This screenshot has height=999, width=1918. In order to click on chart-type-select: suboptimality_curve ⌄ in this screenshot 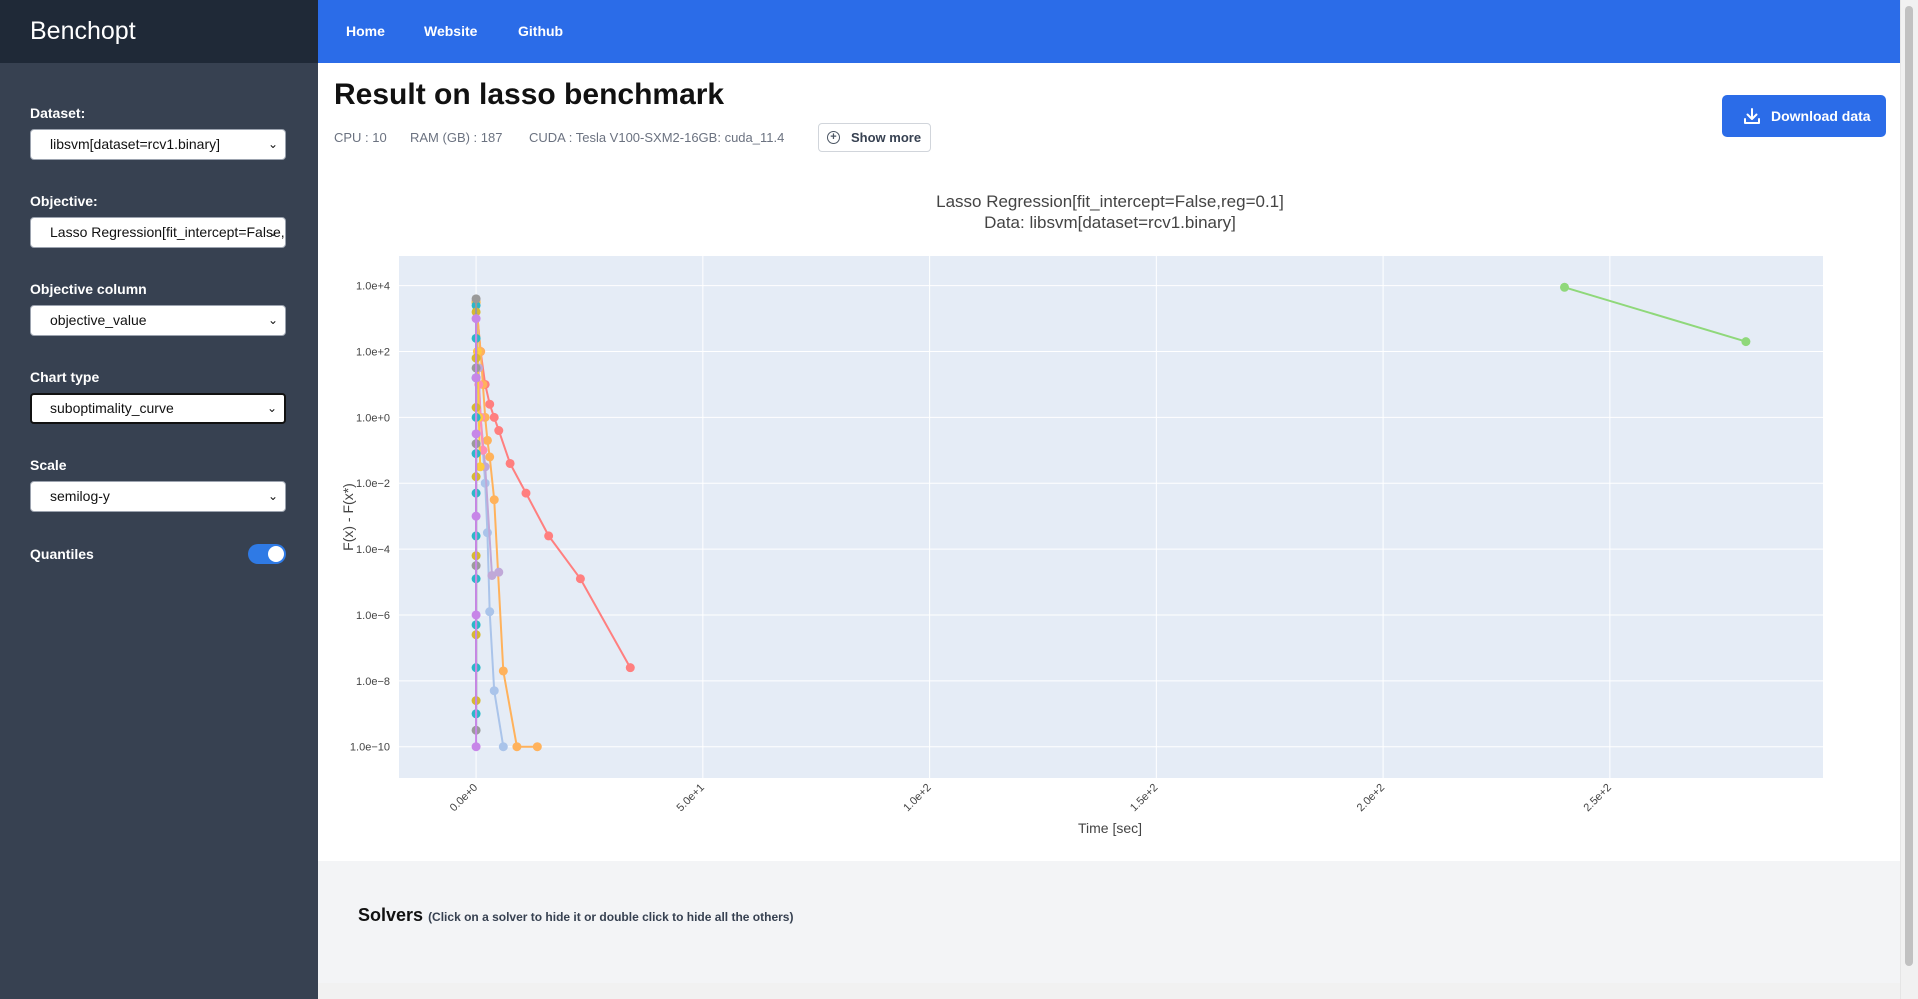, I will do `click(158, 408)`.